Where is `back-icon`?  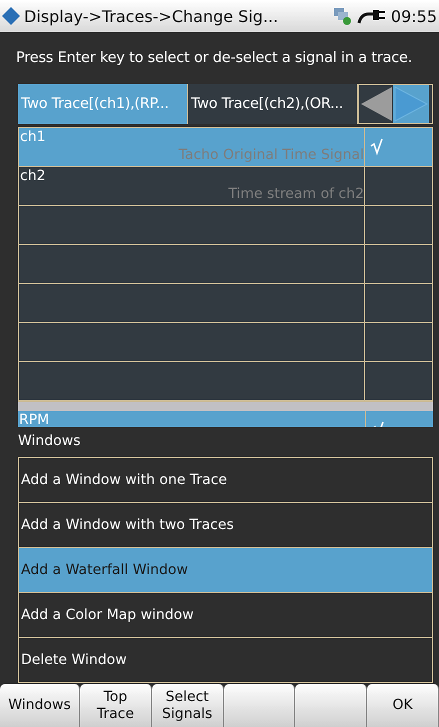
back-icon is located at coordinates (11, 16).